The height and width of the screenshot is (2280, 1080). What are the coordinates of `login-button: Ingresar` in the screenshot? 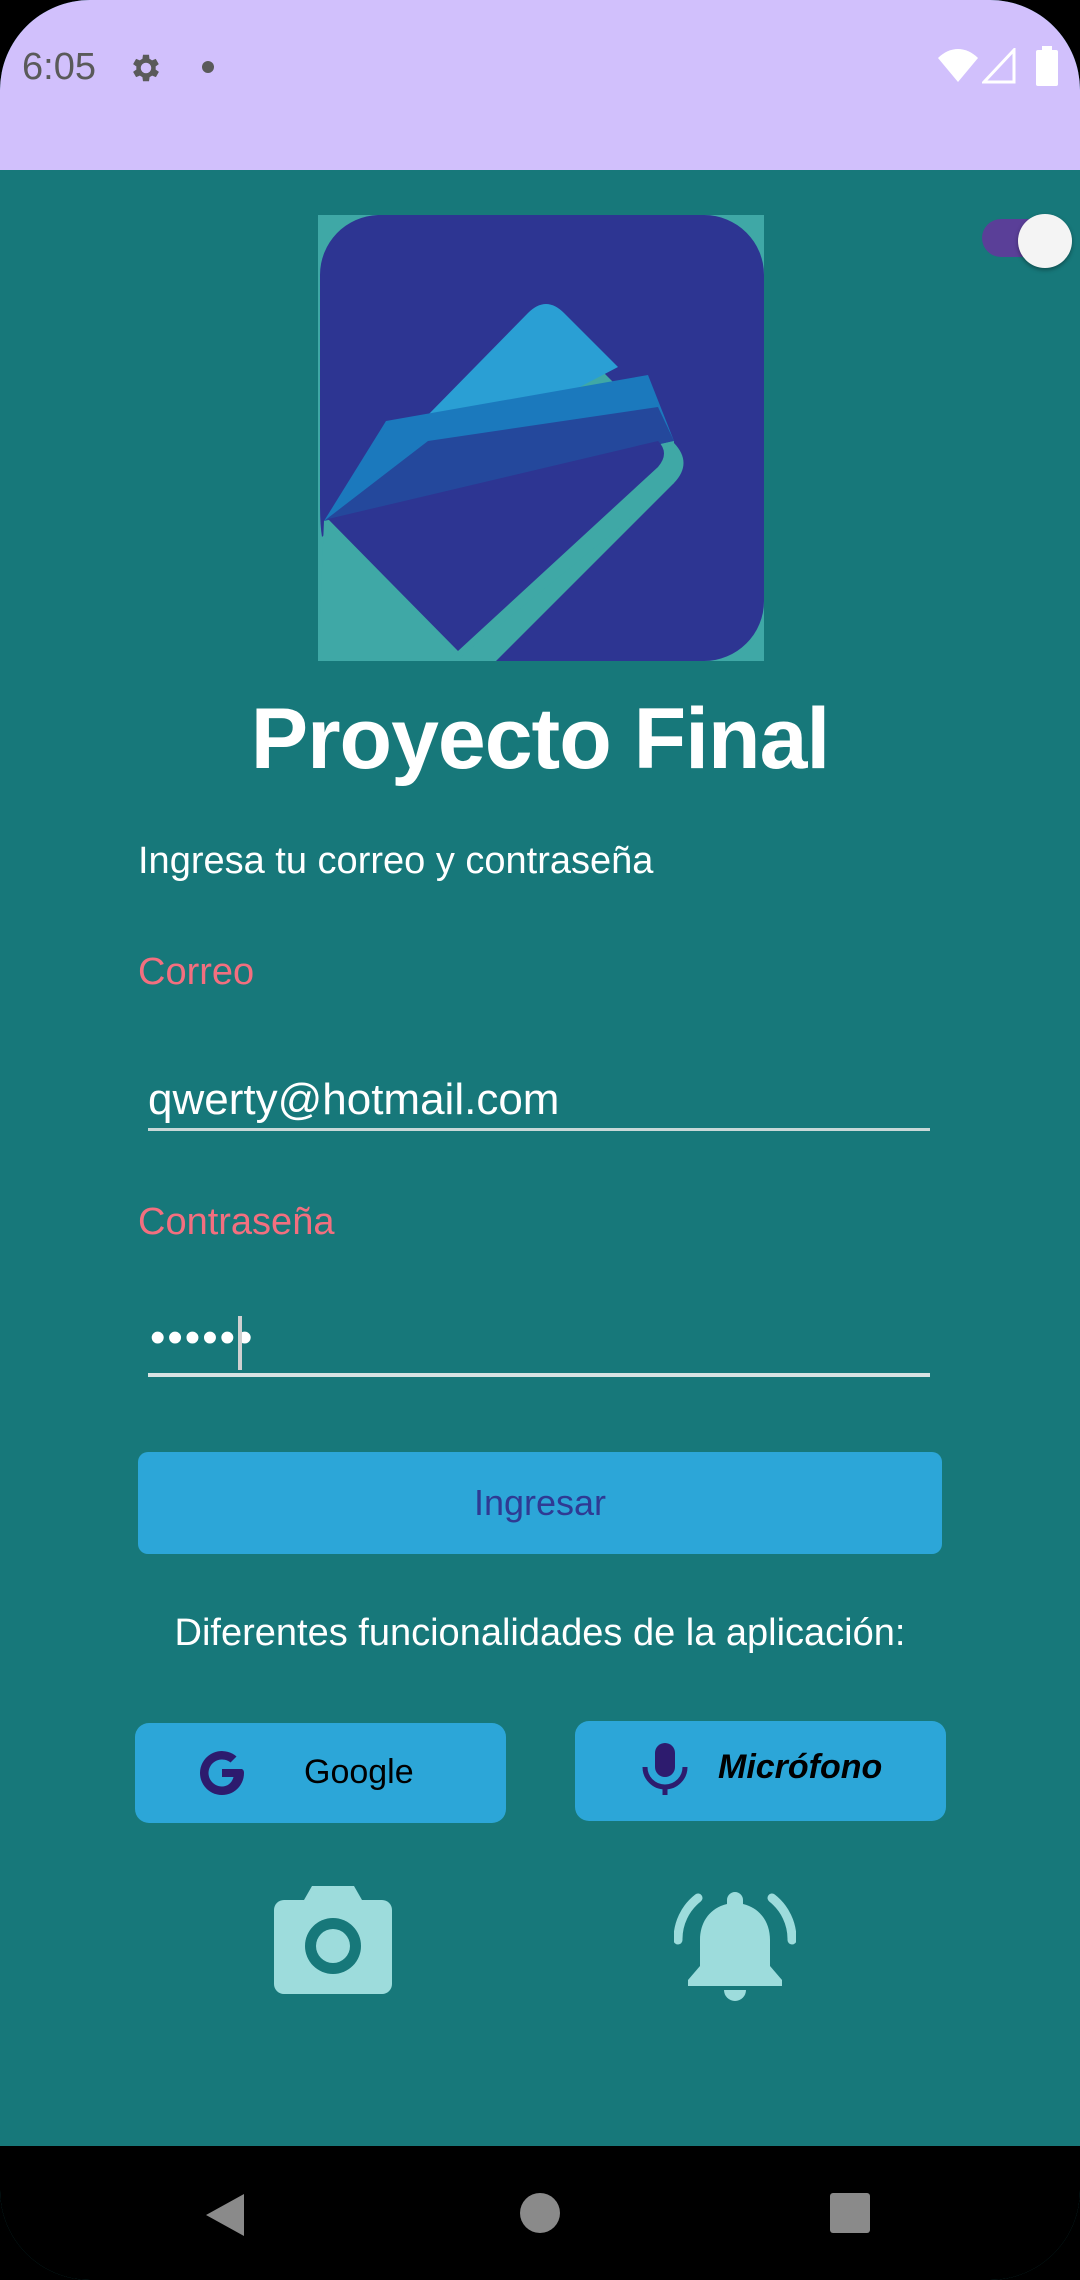 It's located at (540, 1503).